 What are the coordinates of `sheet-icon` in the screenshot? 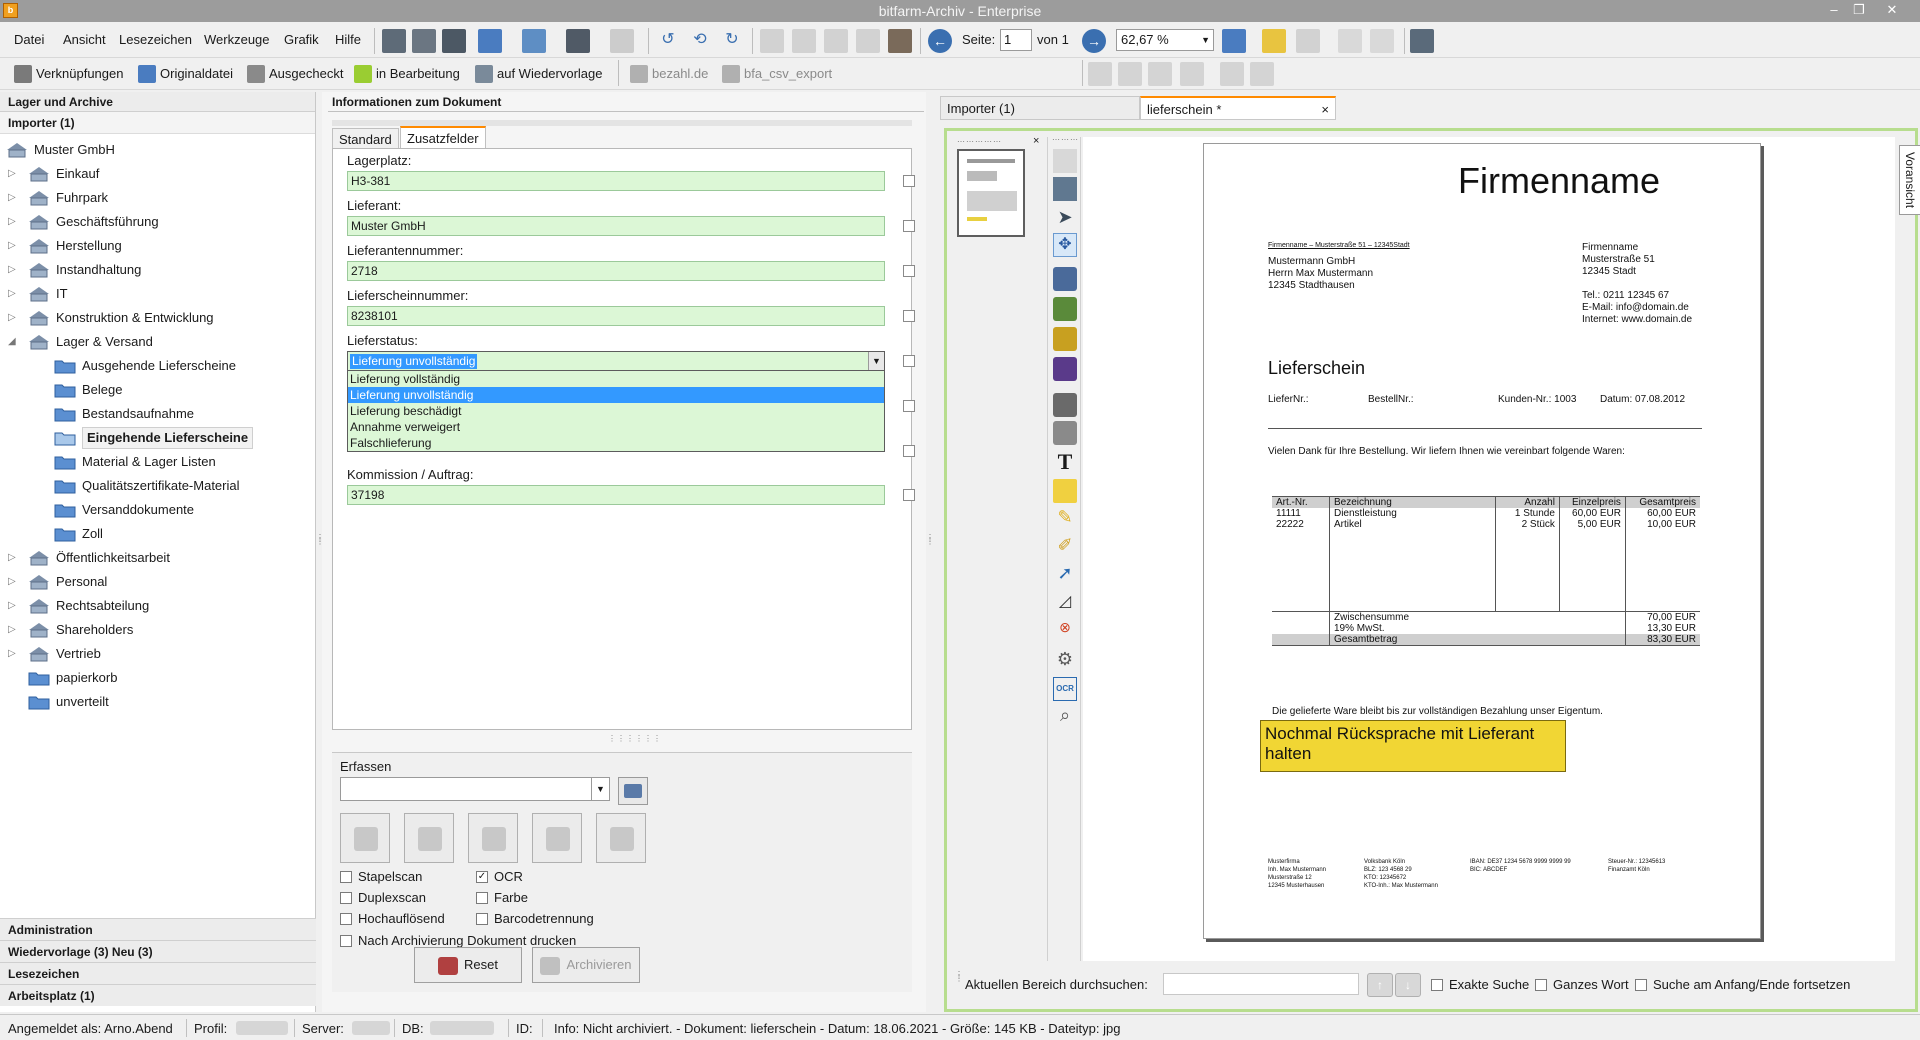 It's located at (1350, 41).